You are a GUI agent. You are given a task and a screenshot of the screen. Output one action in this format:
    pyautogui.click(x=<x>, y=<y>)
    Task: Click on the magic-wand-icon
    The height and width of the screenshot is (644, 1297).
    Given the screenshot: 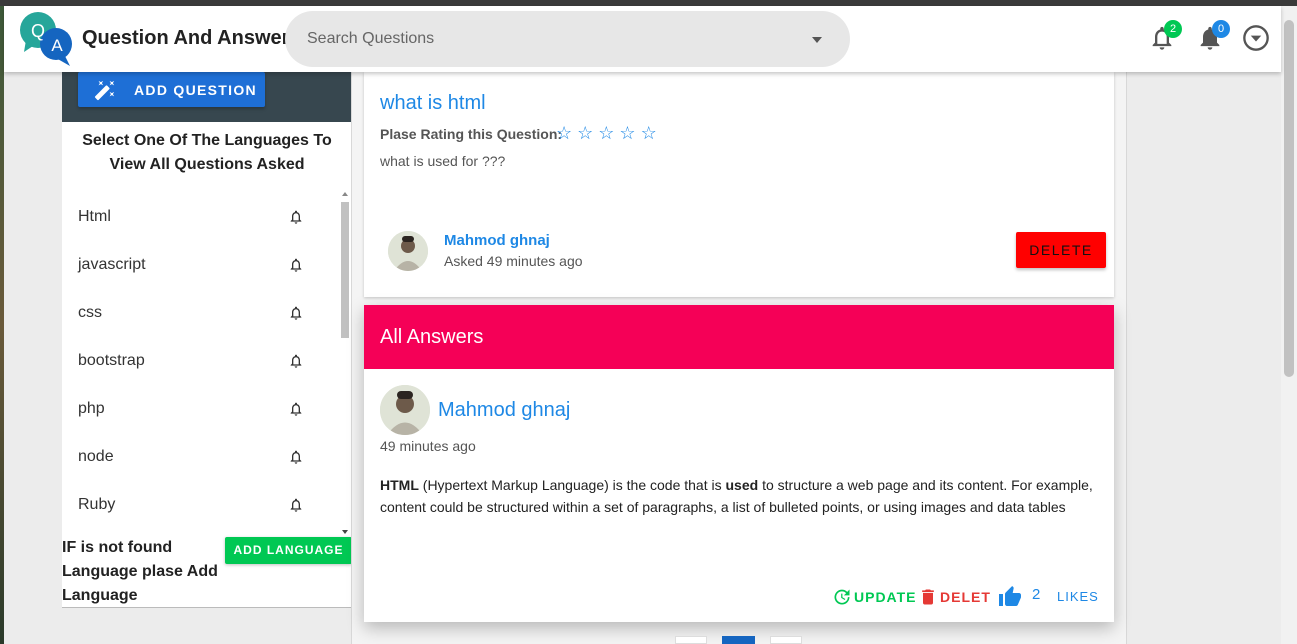 What is the action you would take?
    pyautogui.click(x=104, y=90)
    